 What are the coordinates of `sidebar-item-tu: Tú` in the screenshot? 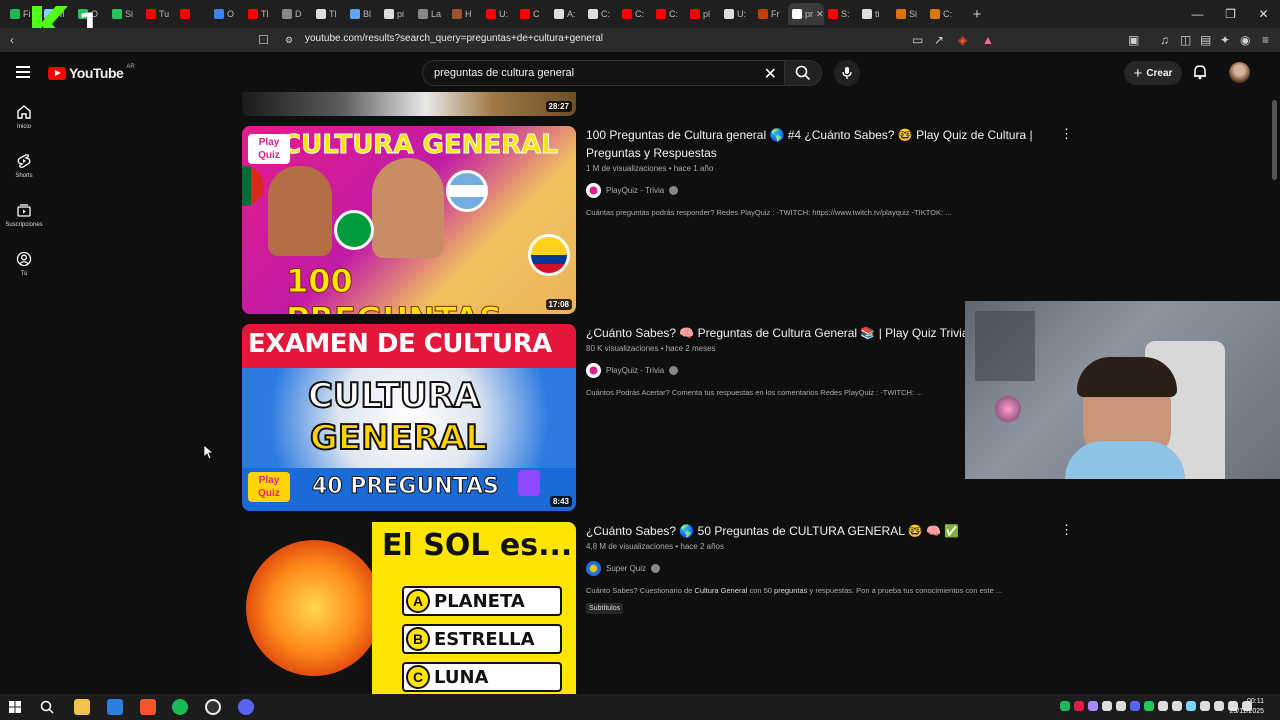 It's located at (24, 263).